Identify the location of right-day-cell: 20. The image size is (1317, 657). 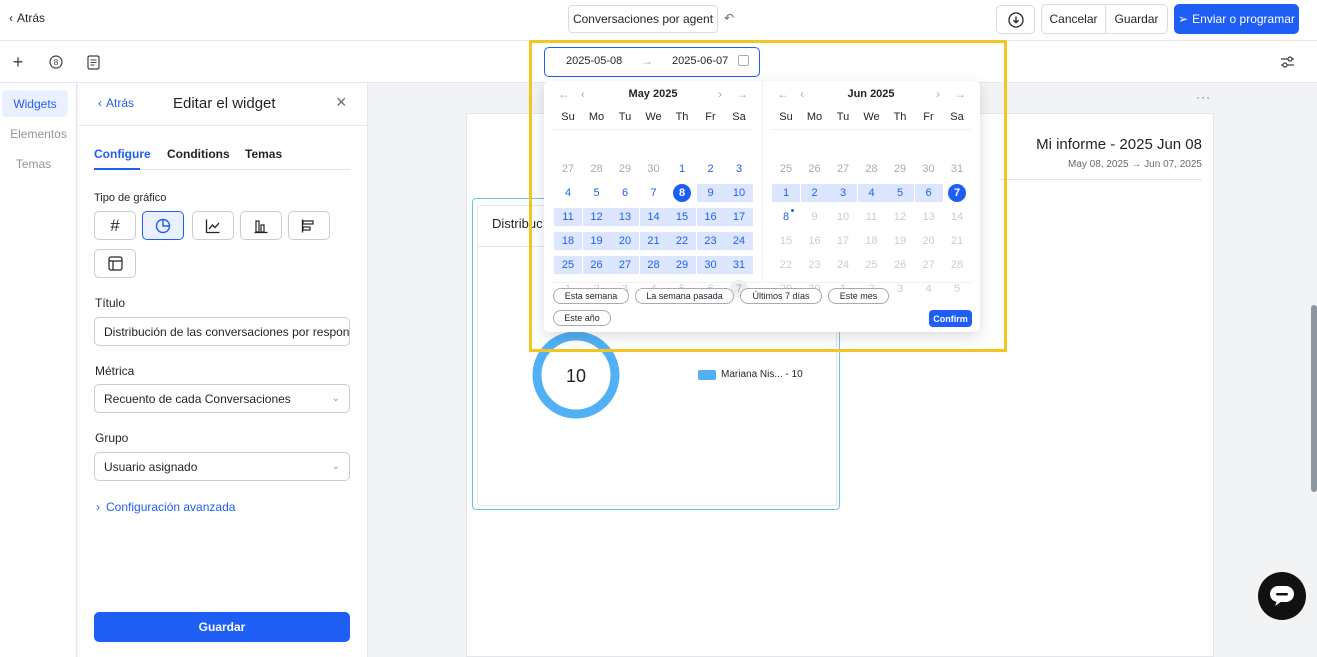
(929, 241).